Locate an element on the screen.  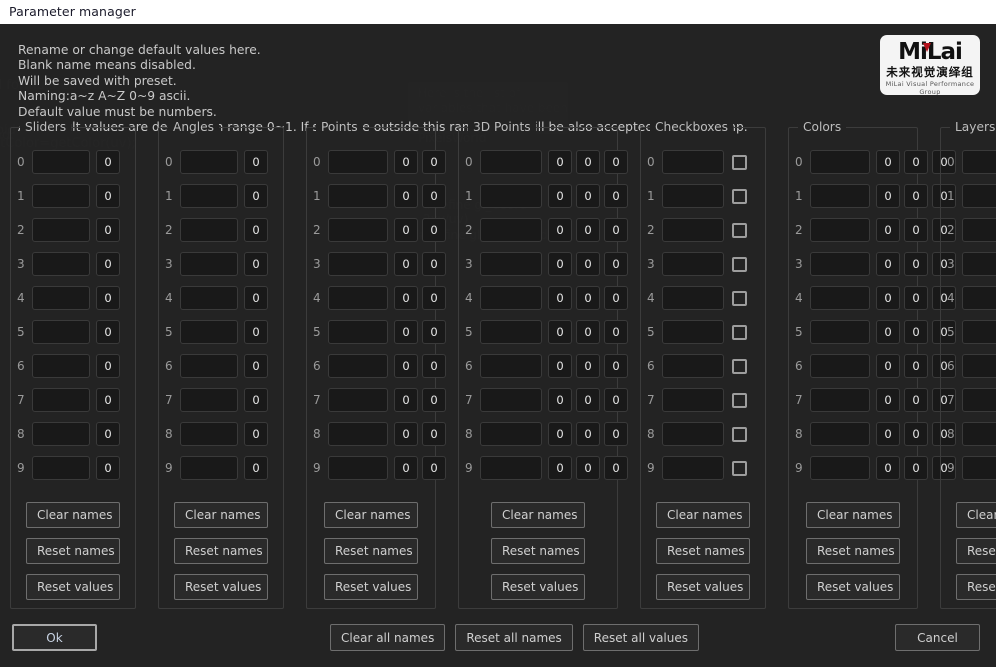
clear-names-button-layers: Clear names is located at coordinates (976, 515).